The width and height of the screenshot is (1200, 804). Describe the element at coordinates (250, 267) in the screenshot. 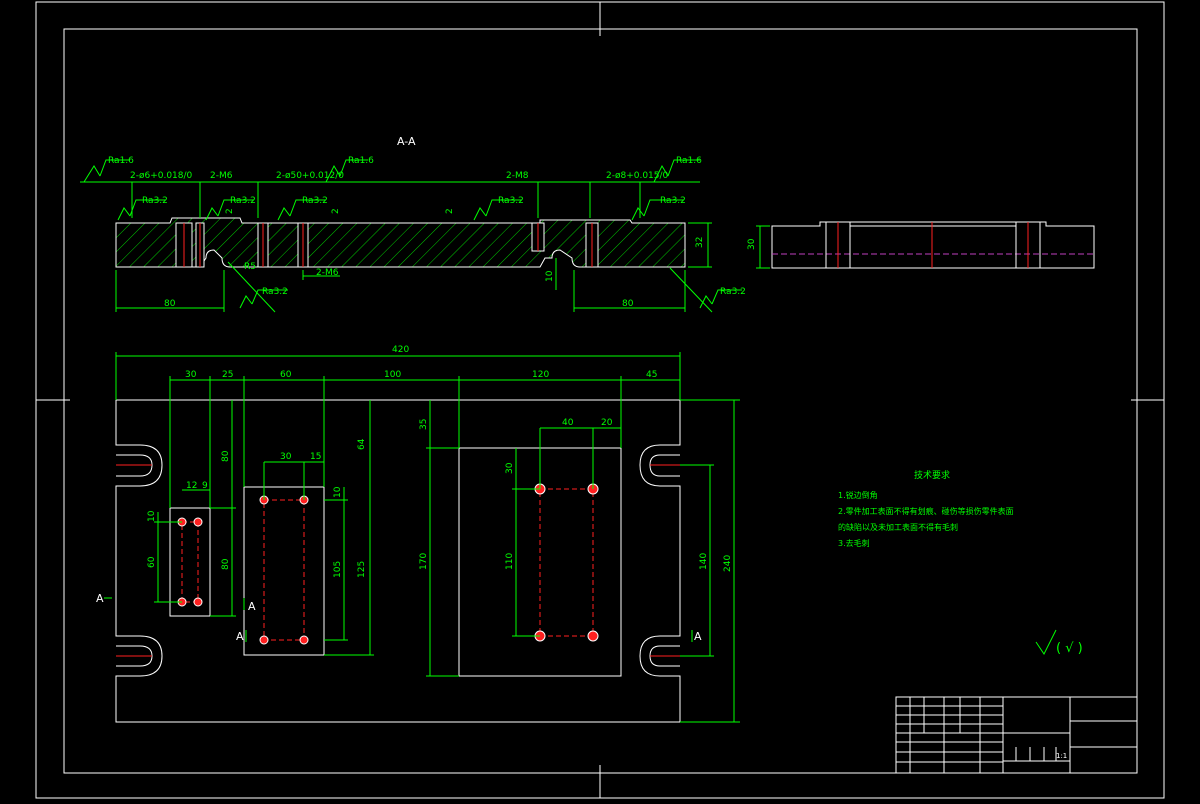

I see `svg-text: R5` at that location.